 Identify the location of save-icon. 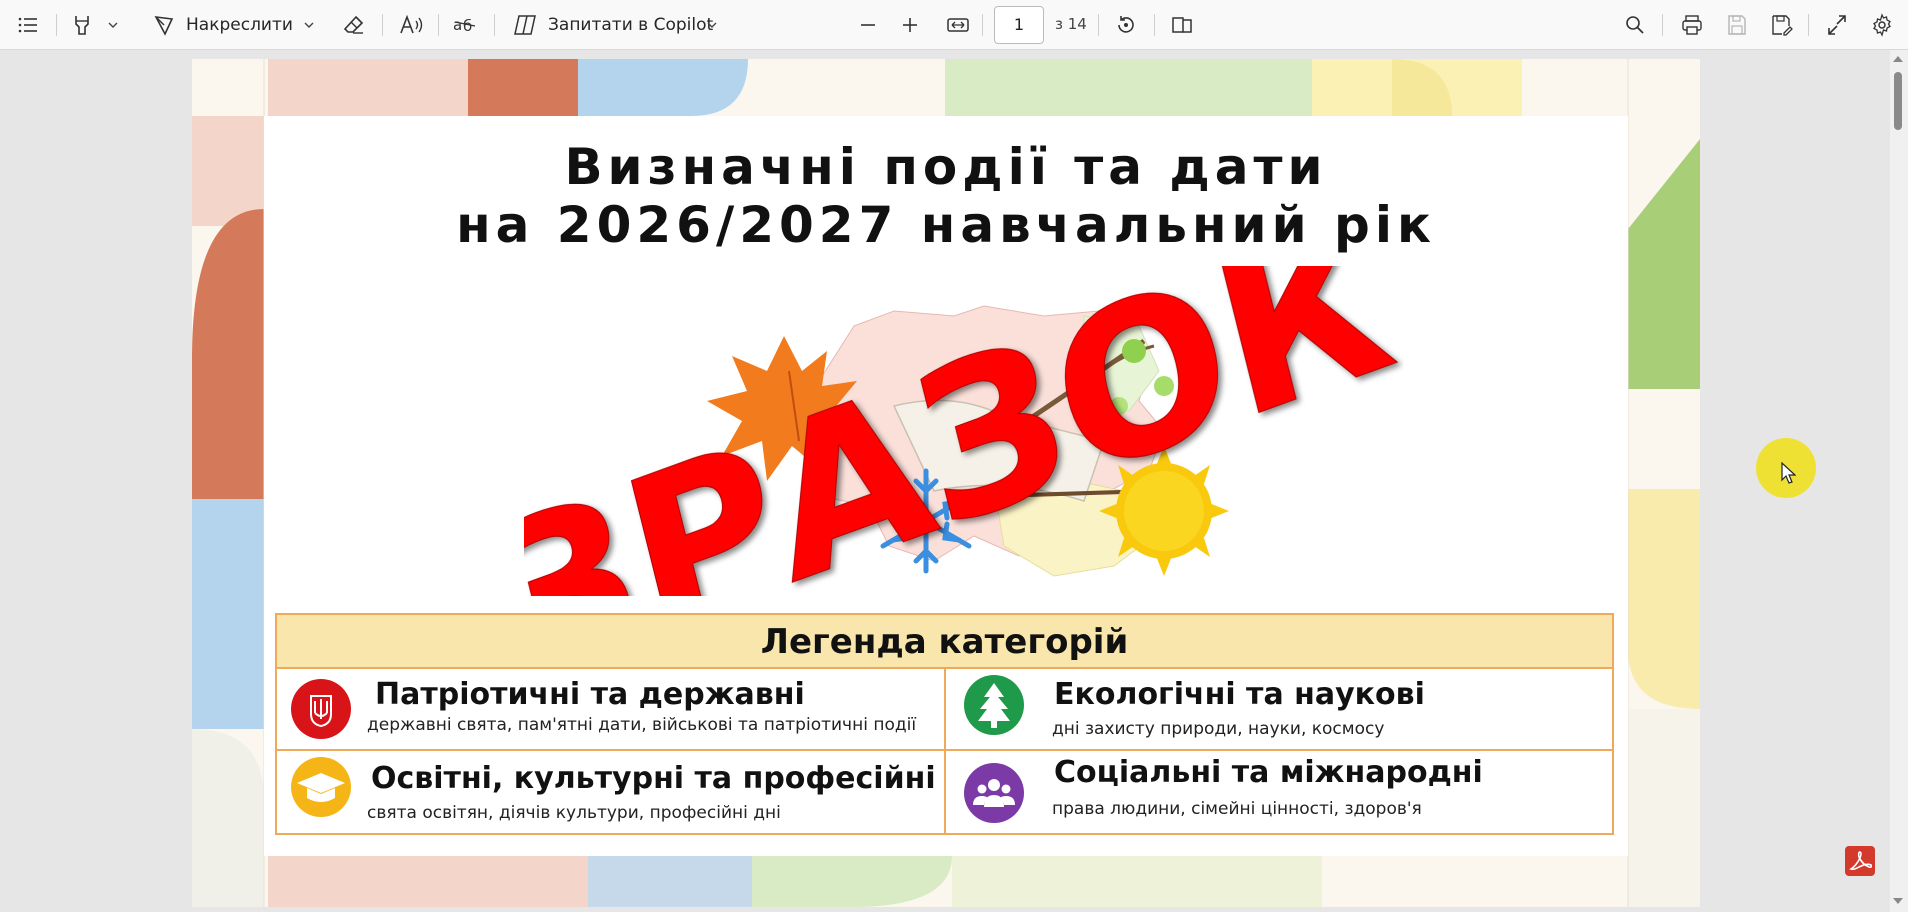
(1737, 25).